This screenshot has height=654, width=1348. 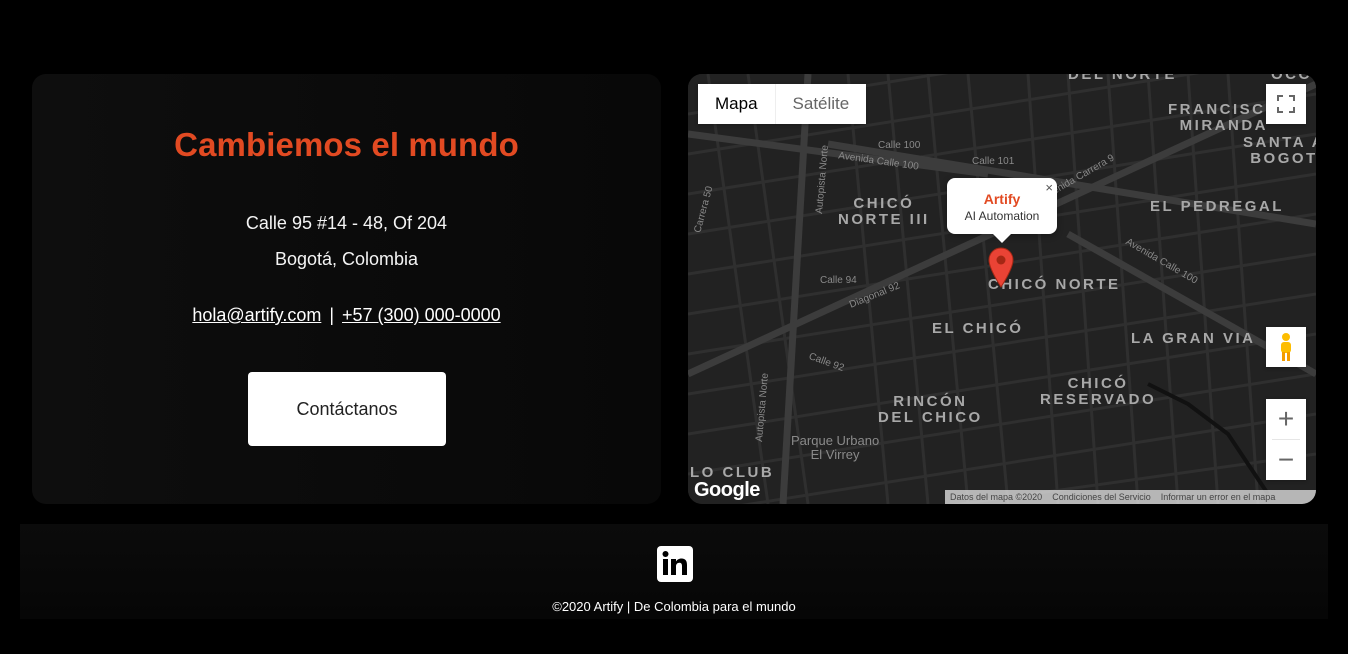 What do you see at coordinates (1001, 268) in the screenshot?
I see `map-marker-icon` at bounding box center [1001, 268].